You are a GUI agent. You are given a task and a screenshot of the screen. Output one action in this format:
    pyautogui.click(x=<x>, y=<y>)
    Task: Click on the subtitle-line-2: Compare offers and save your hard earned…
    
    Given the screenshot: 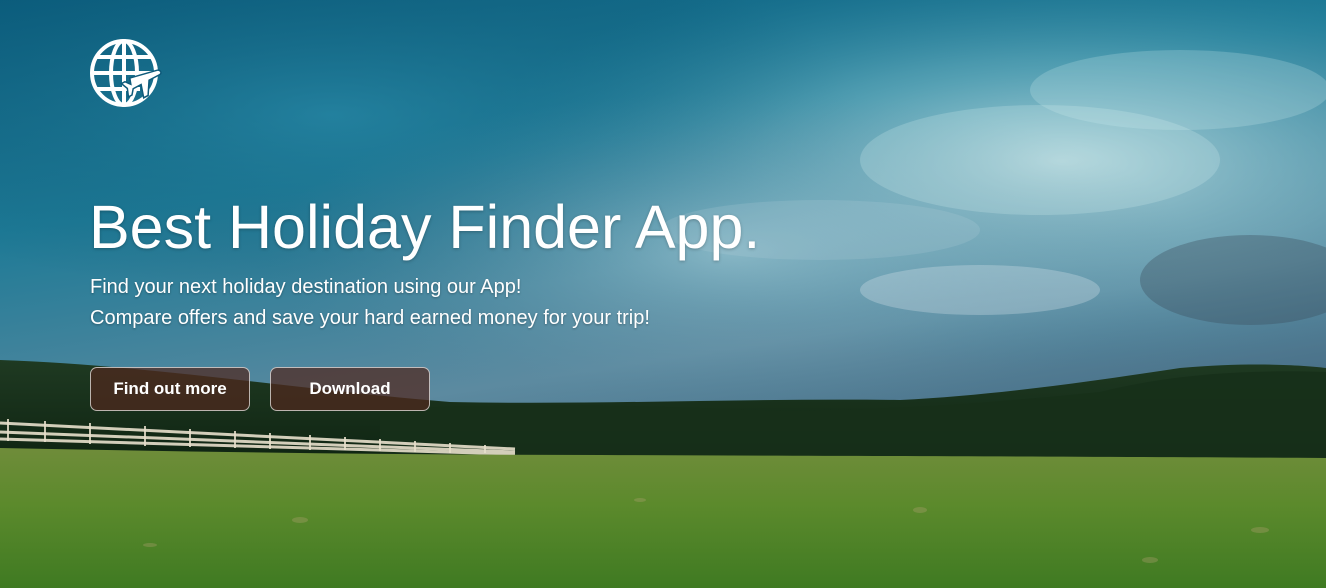 What is the action you would take?
    pyautogui.click(x=370, y=318)
    